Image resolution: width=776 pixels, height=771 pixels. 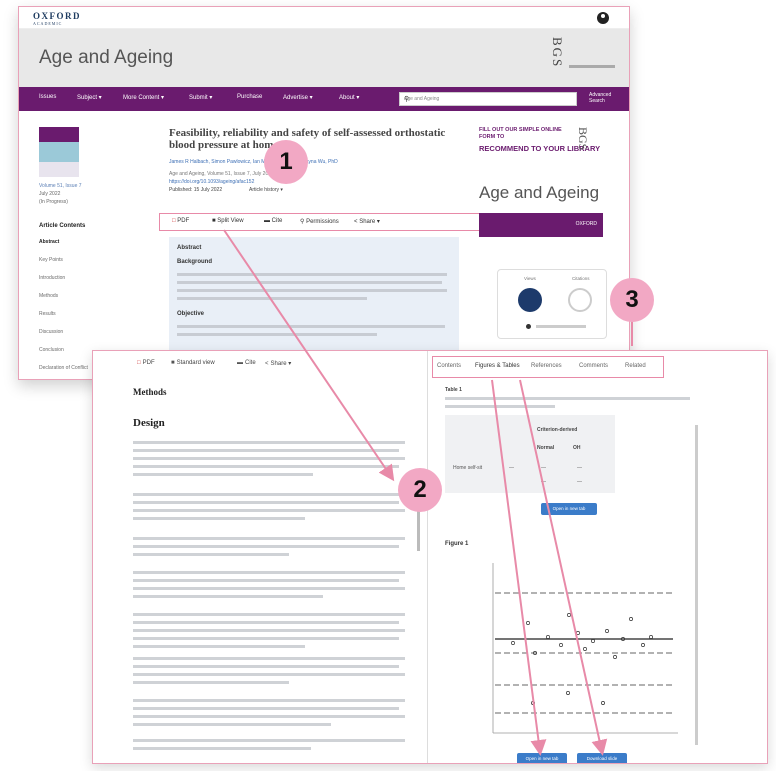 What do you see at coordinates (632, 300) in the screenshot?
I see `callout-3: 3` at bounding box center [632, 300].